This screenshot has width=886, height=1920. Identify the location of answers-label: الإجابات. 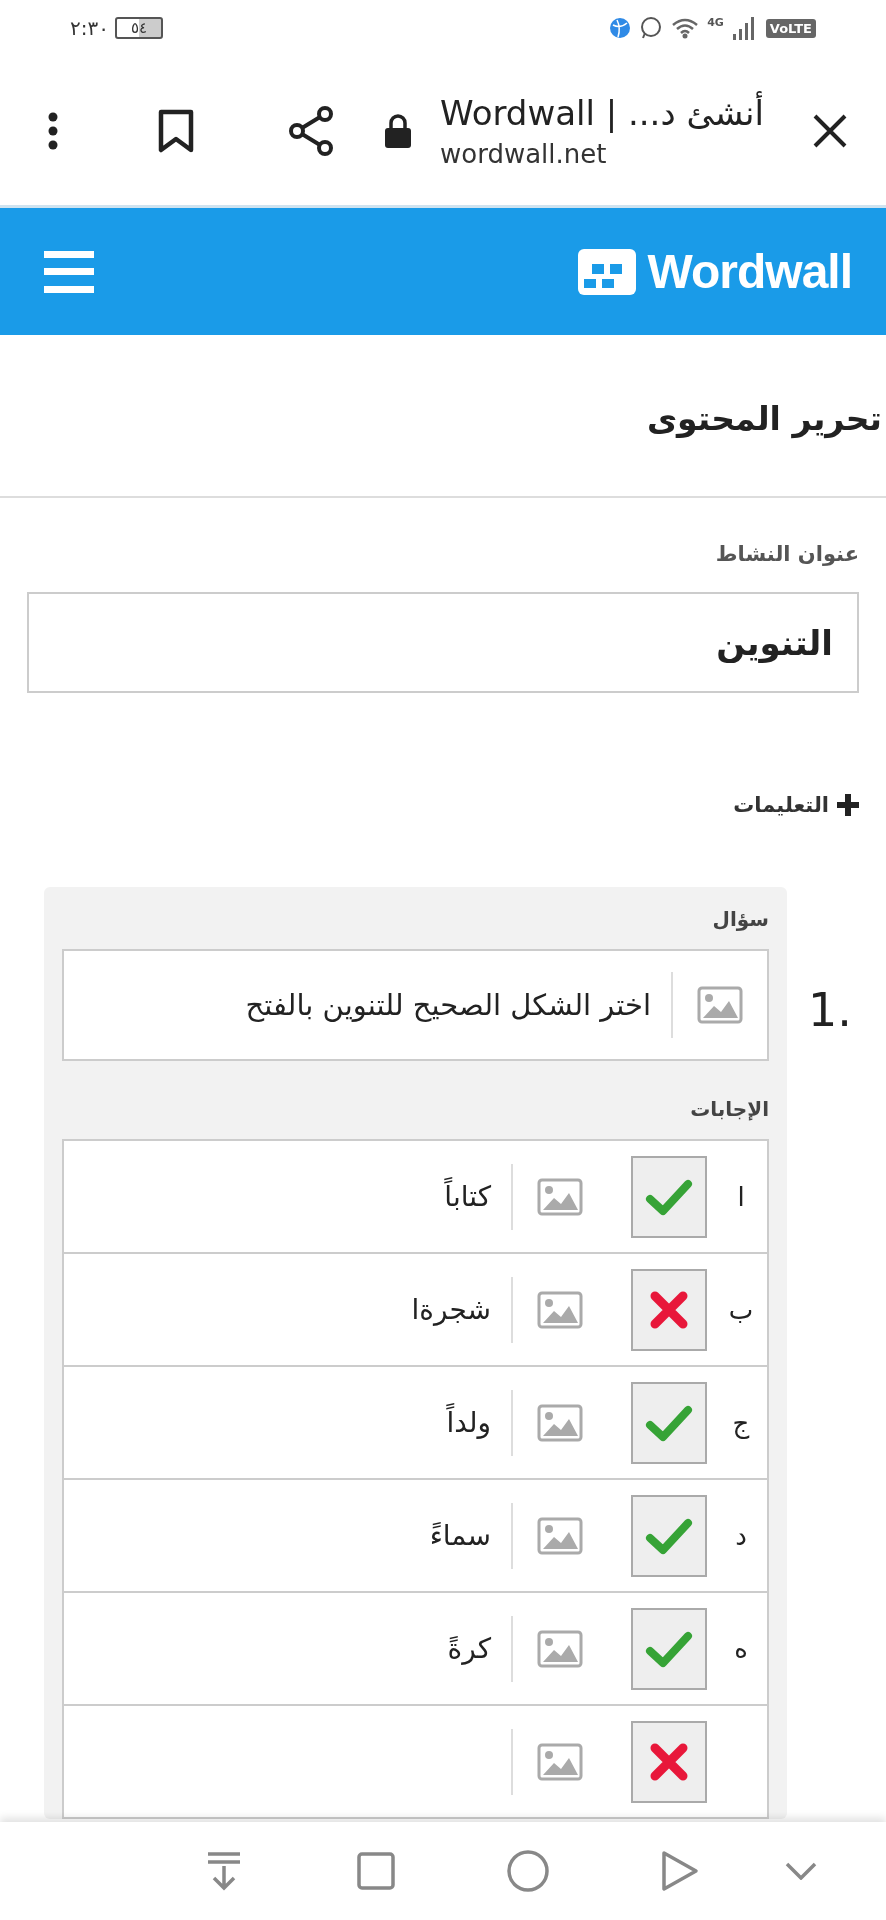
(729, 1109).